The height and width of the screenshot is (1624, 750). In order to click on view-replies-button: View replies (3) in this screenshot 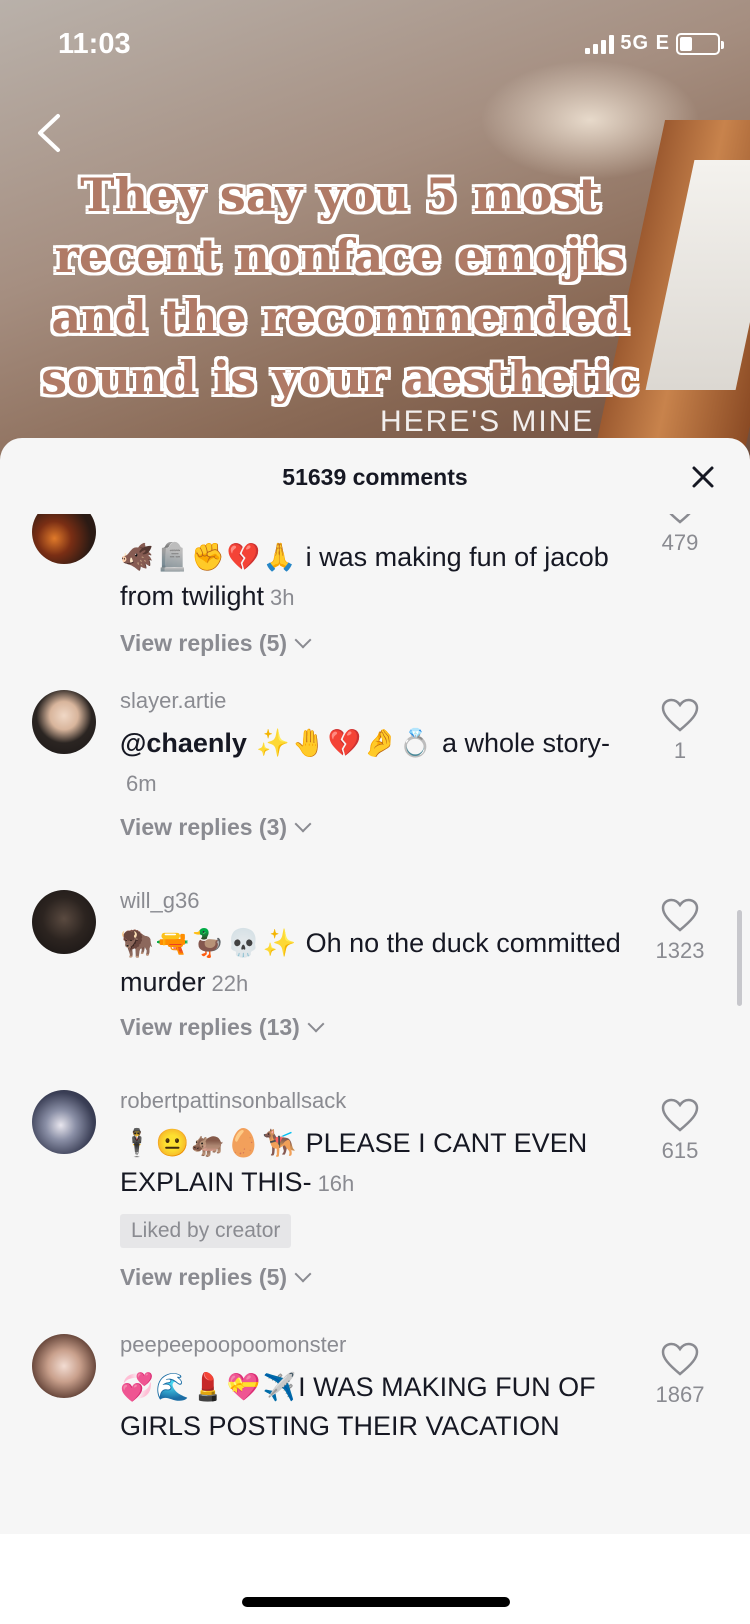, I will do `click(216, 827)`.